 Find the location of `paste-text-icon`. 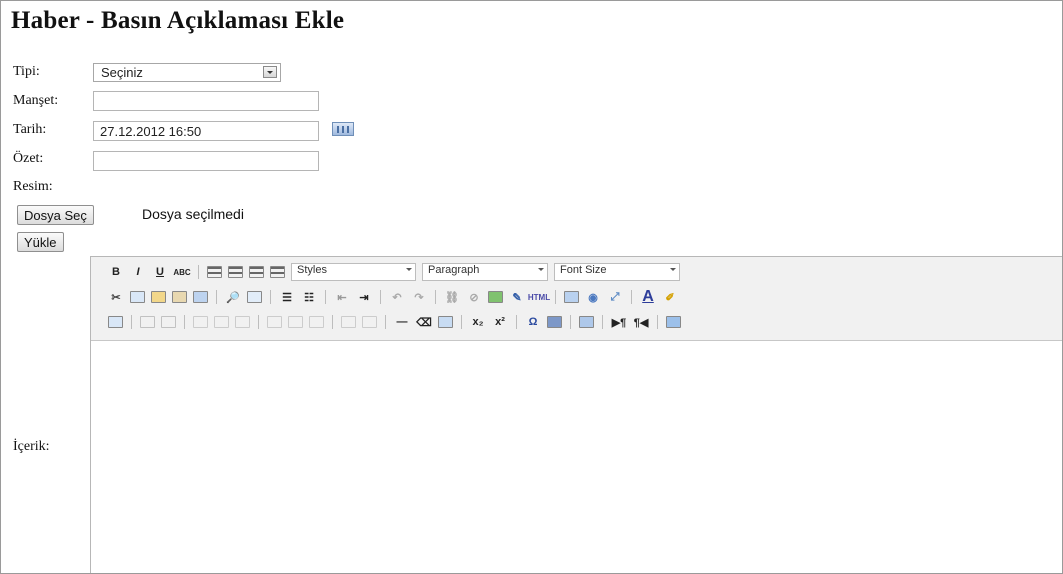

paste-text-icon is located at coordinates (179, 297).